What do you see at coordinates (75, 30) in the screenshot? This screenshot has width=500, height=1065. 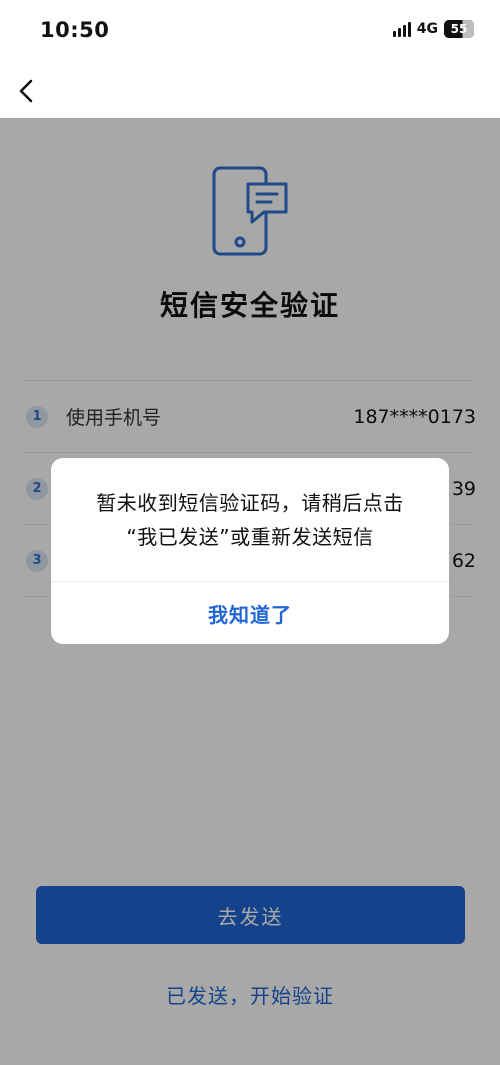 I see `status-time: 10:50` at bounding box center [75, 30].